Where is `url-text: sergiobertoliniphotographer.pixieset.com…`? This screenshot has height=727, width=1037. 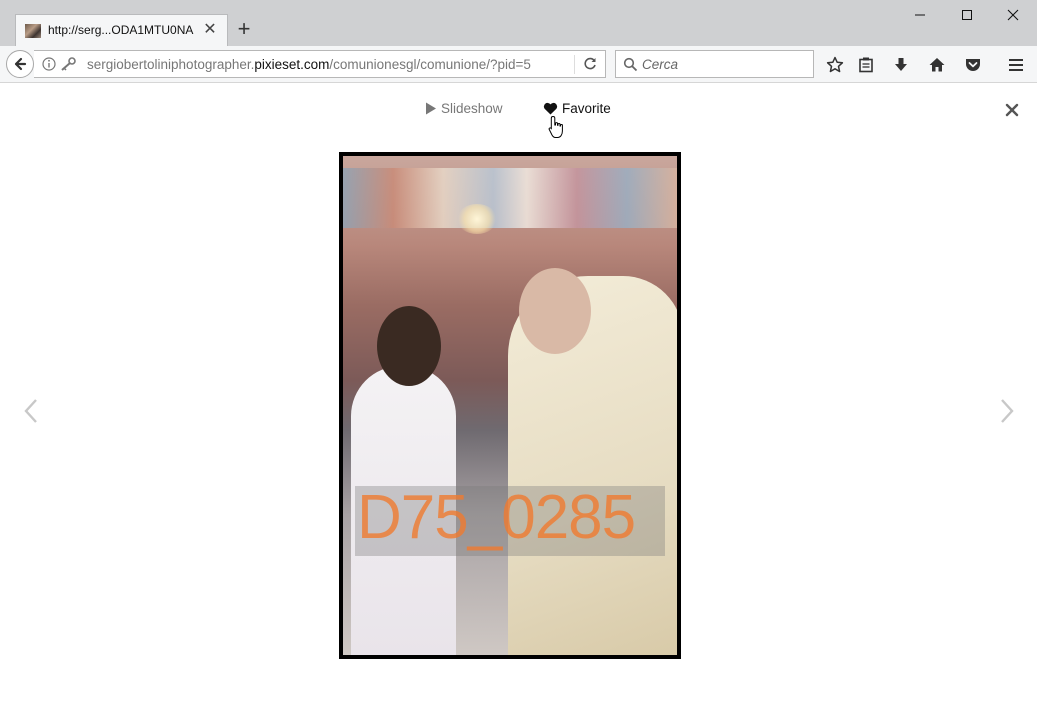 url-text: sergiobertoliniphotographer.pixieset.com… is located at coordinates (331, 64).